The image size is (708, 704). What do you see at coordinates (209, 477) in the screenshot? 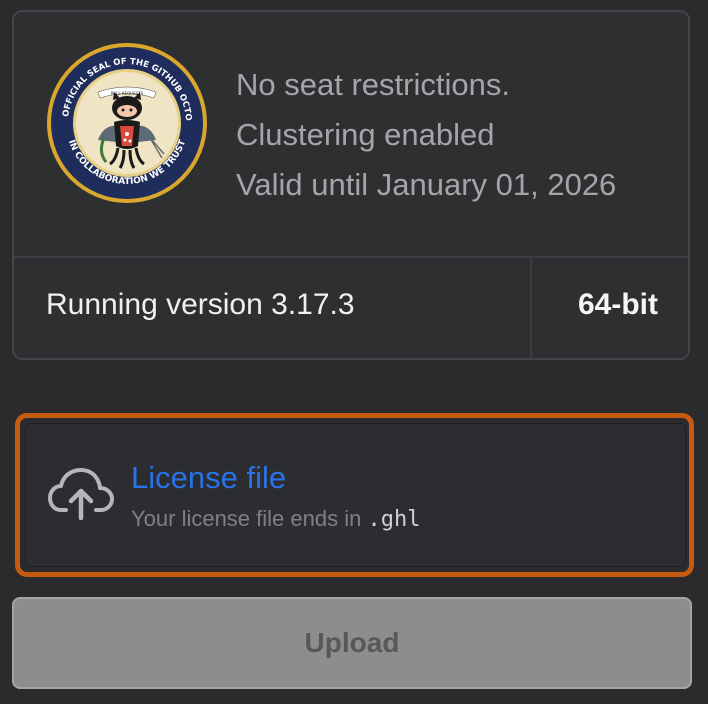
I see `license-file-title: License file` at bounding box center [209, 477].